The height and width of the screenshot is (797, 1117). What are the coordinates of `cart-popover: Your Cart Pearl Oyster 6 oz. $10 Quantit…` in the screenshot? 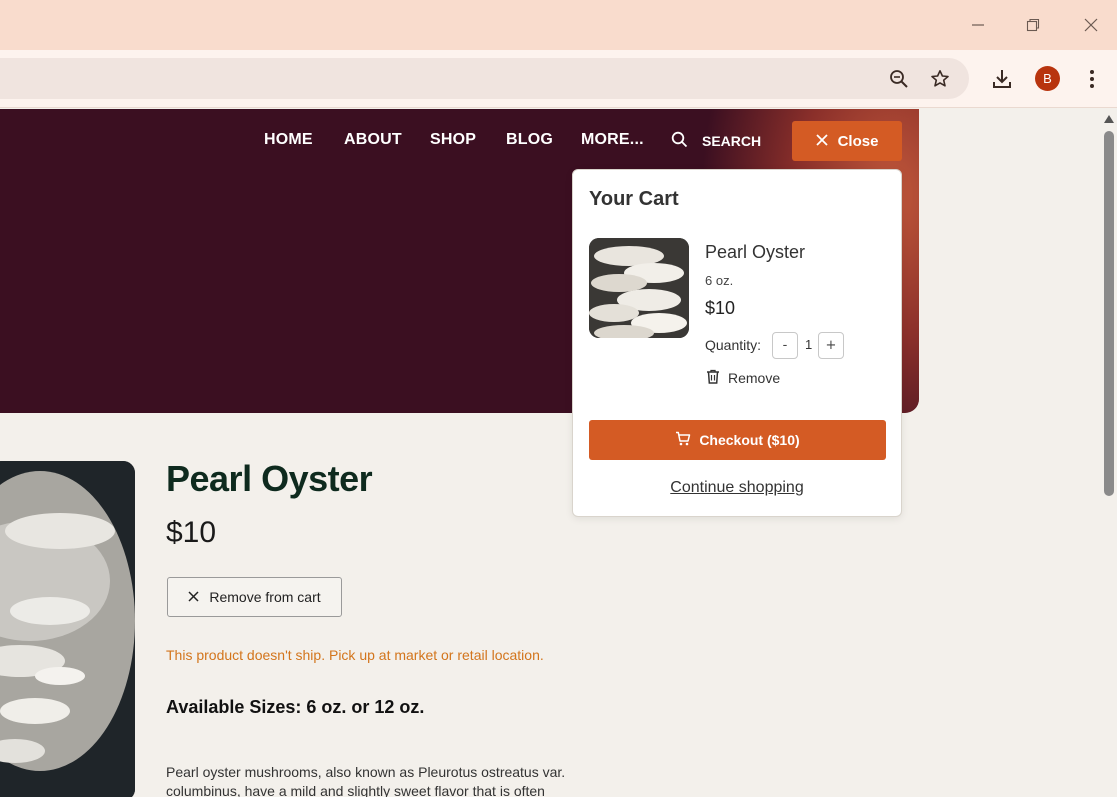 It's located at (737, 343).